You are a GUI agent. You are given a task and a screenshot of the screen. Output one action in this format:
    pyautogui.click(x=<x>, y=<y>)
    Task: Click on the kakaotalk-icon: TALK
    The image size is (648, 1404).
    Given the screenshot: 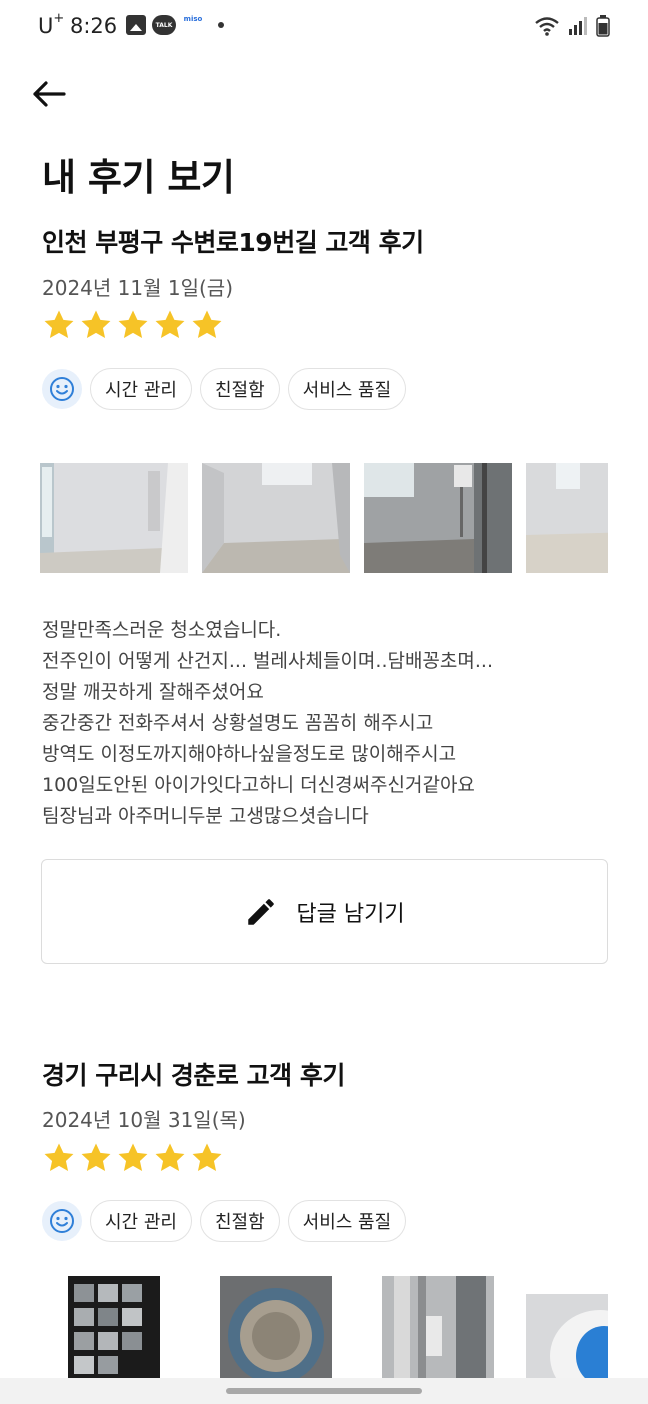 What is the action you would take?
    pyautogui.click(x=164, y=25)
    